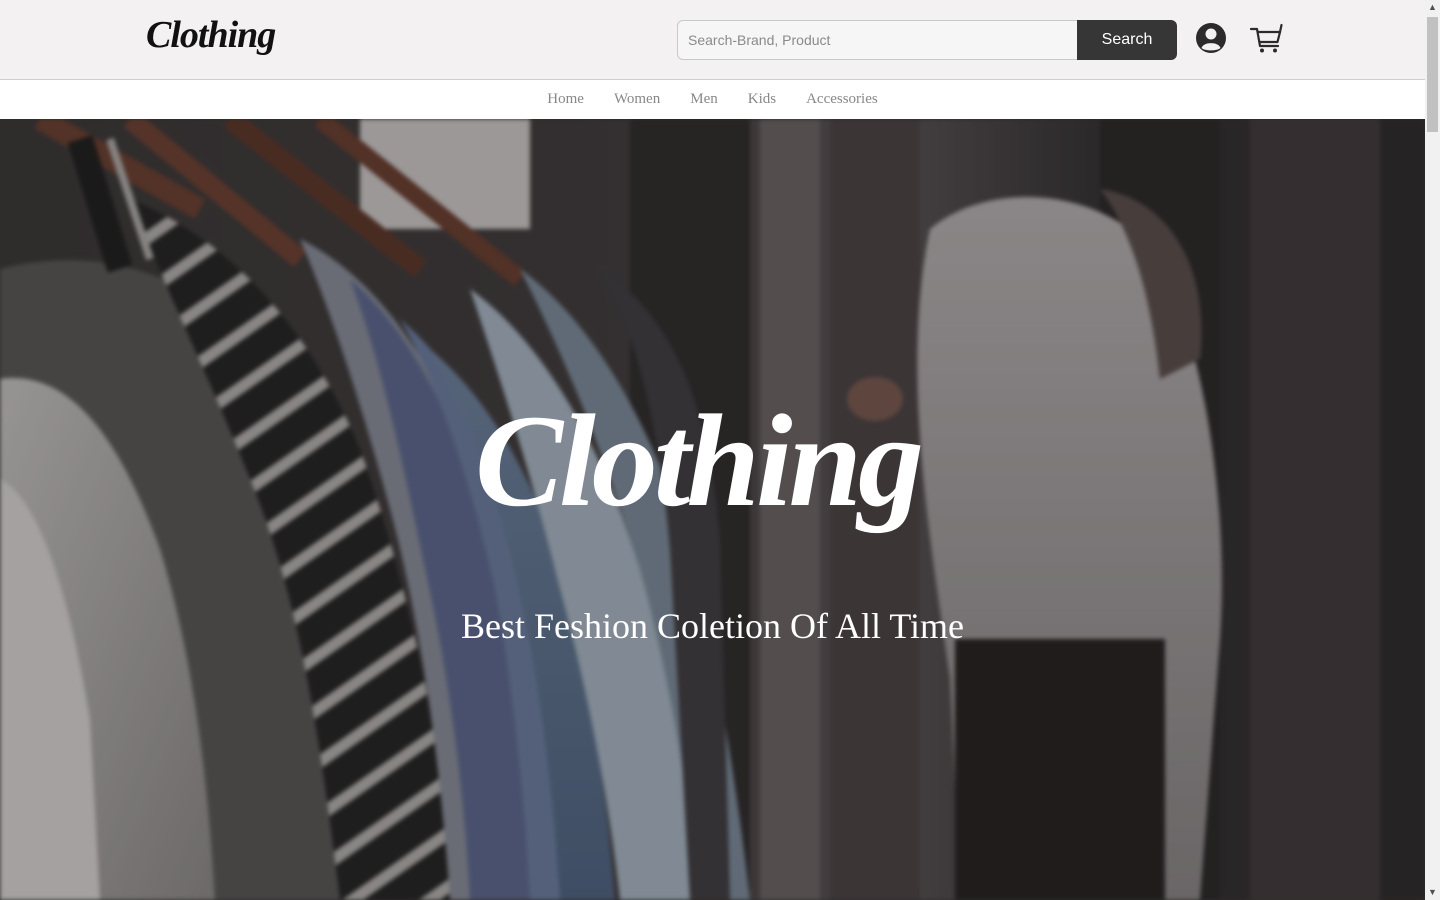 The width and height of the screenshot is (1440, 900). What do you see at coordinates (762, 99) in the screenshot?
I see `nav-kids: Kids` at bounding box center [762, 99].